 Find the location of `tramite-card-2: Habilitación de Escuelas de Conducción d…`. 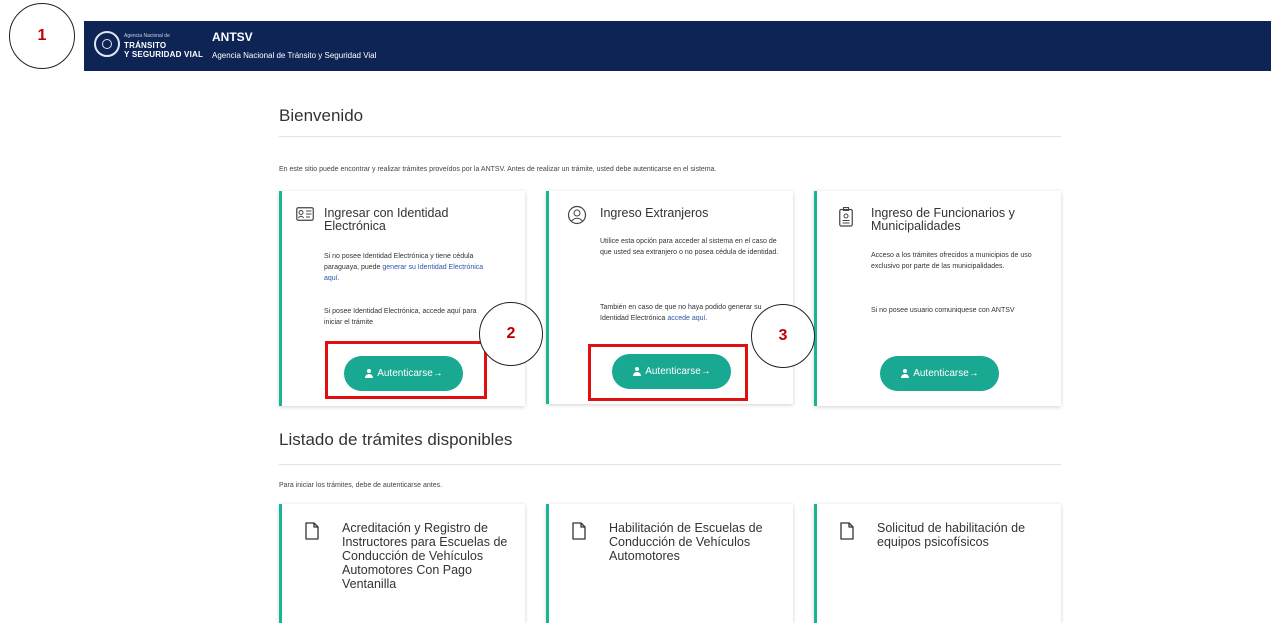

tramite-card-2: Habilitación de Escuelas de Conducción d… is located at coordinates (669, 563).